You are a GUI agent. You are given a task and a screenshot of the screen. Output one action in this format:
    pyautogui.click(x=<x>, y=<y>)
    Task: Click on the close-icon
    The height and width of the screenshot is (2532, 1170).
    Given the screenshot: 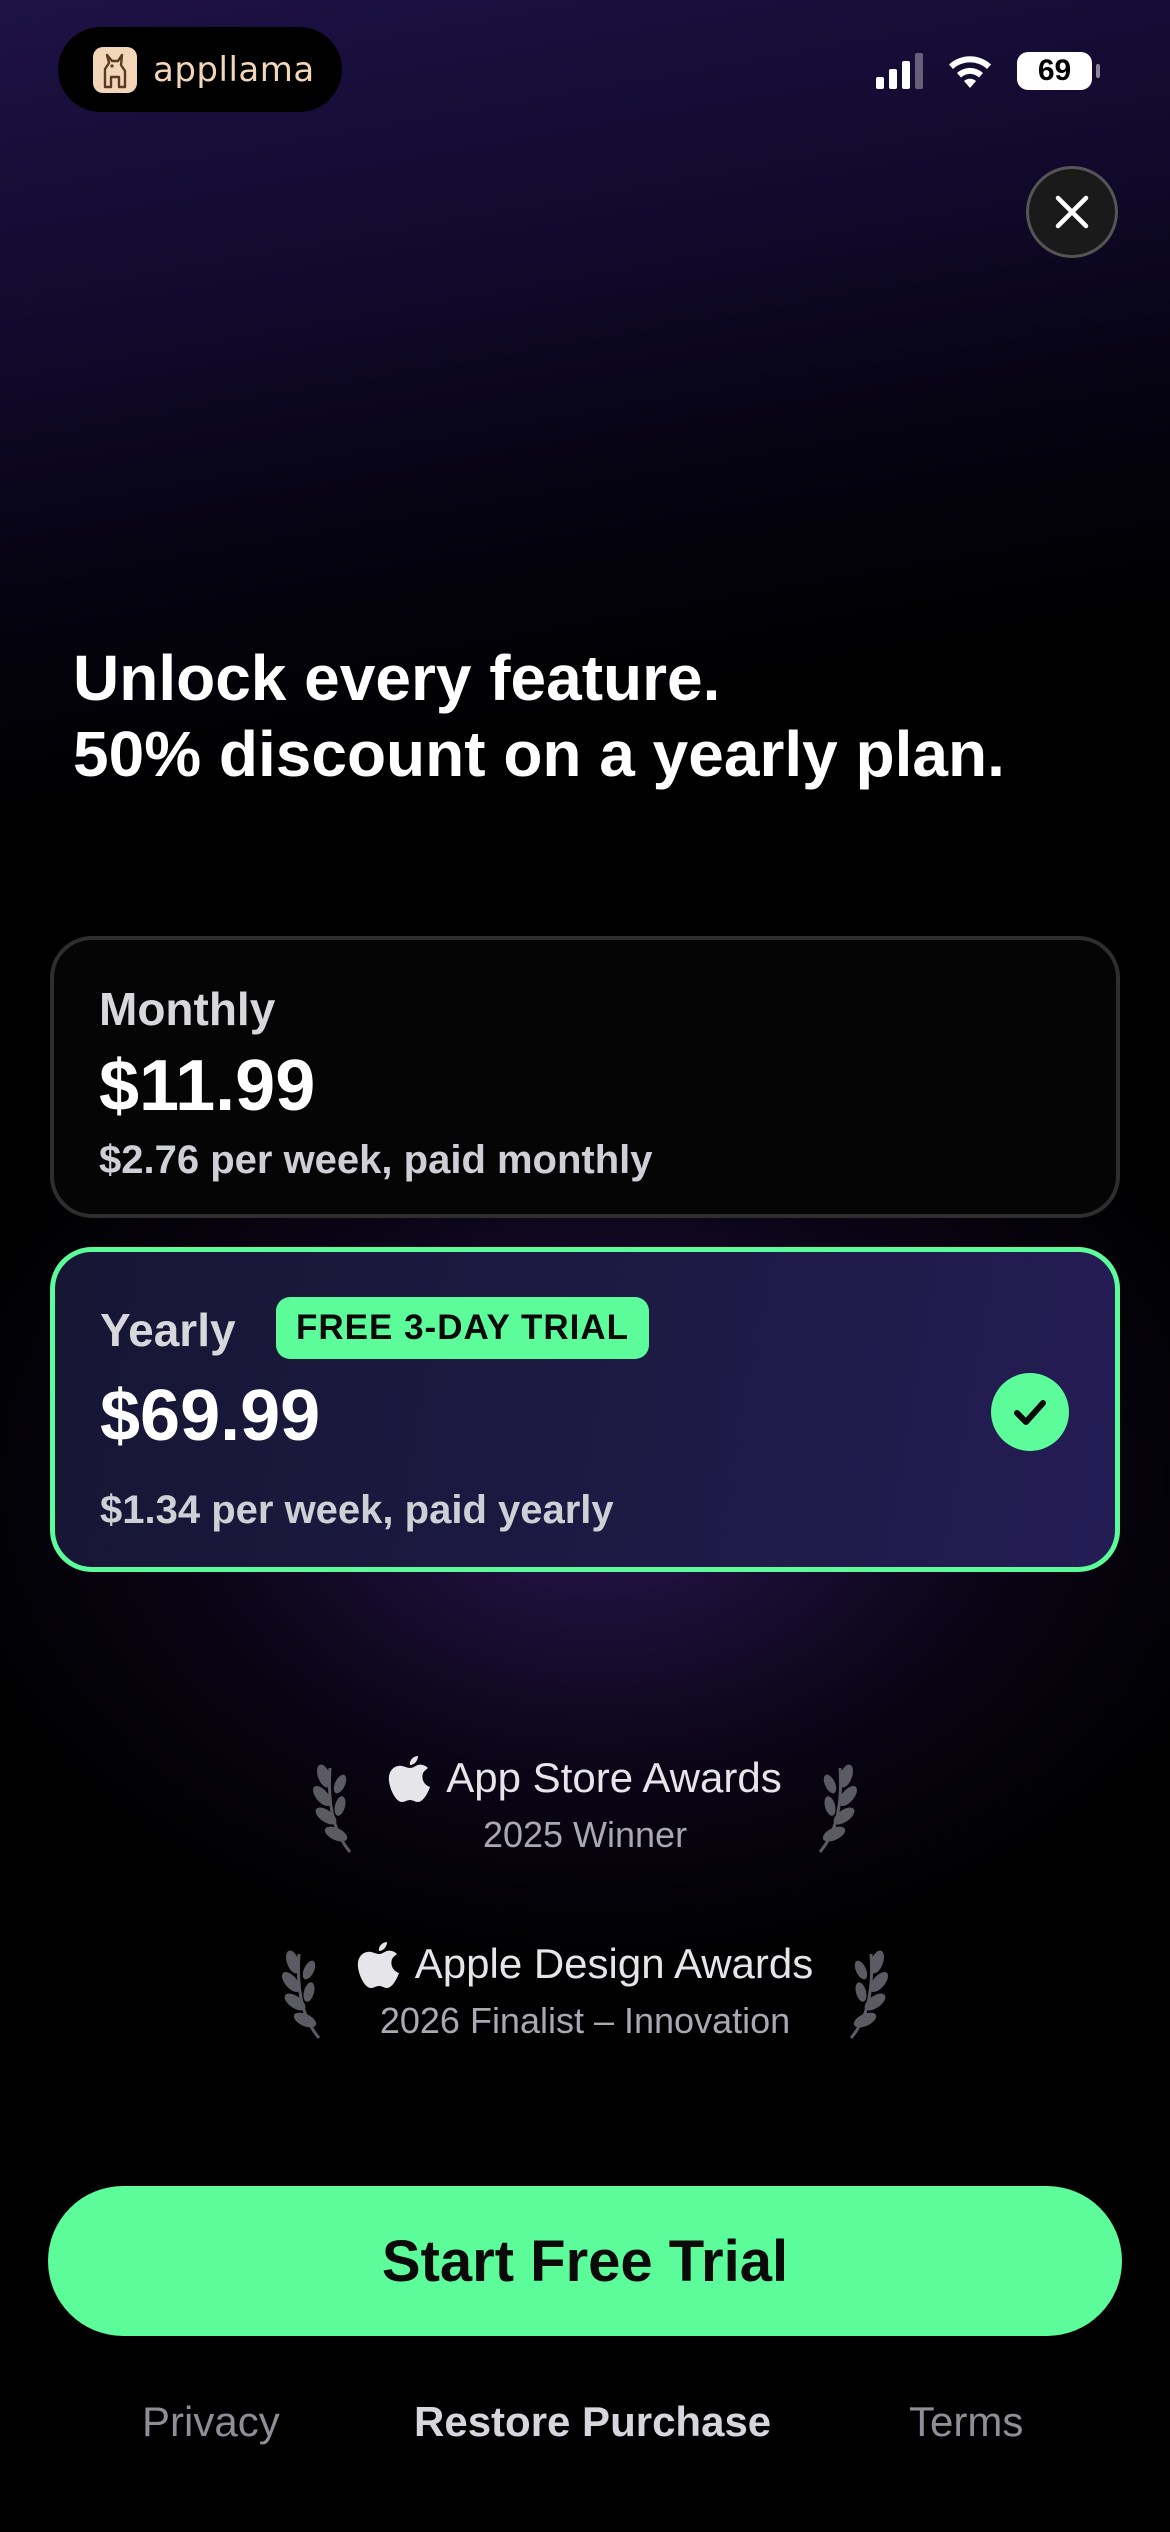 What is the action you would take?
    pyautogui.click(x=1072, y=212)
    